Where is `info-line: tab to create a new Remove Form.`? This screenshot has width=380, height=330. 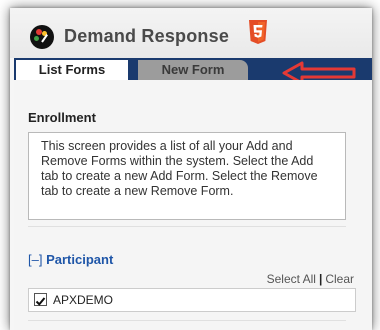
info-line: tab to create a new Remove Form. is located at coordinates (137, 191).